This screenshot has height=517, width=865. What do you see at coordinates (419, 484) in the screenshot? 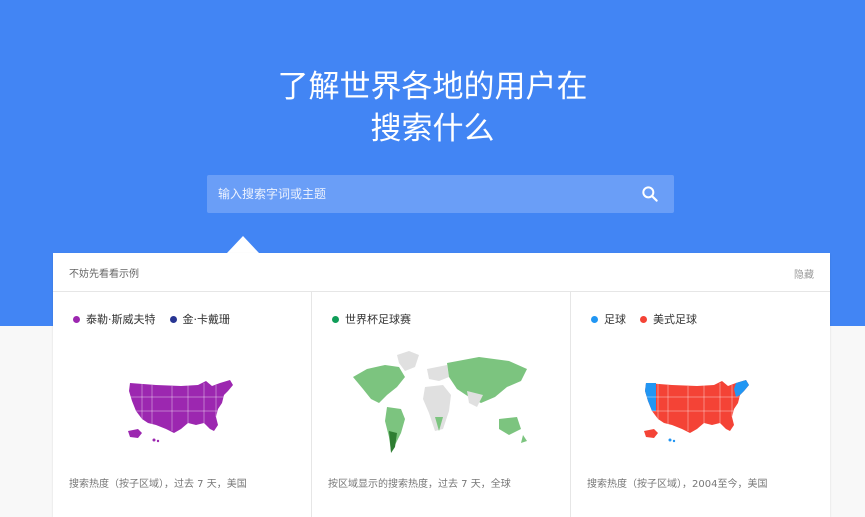
I see `card-footer: 按区域显示的搜索热度，过去 7 天，全球` at bounding box center [419, 484].